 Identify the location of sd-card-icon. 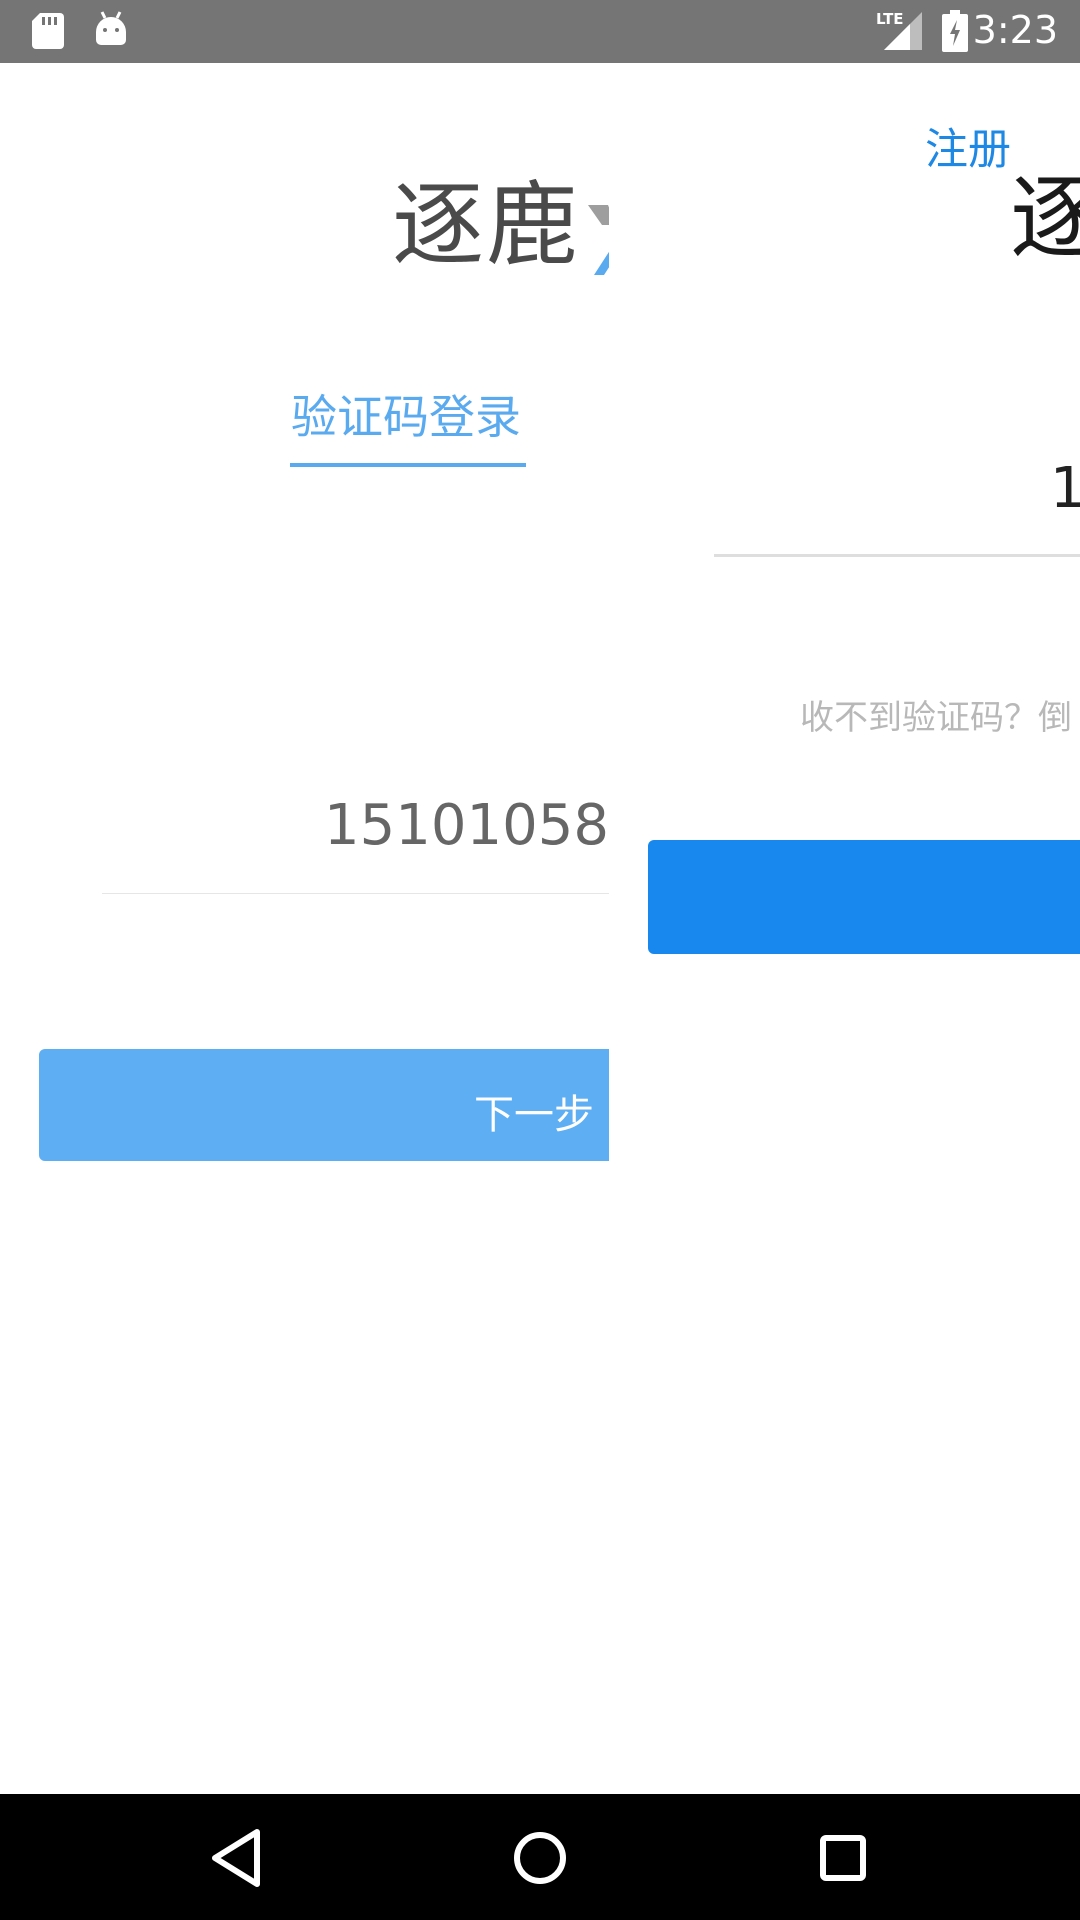
(48, 31).